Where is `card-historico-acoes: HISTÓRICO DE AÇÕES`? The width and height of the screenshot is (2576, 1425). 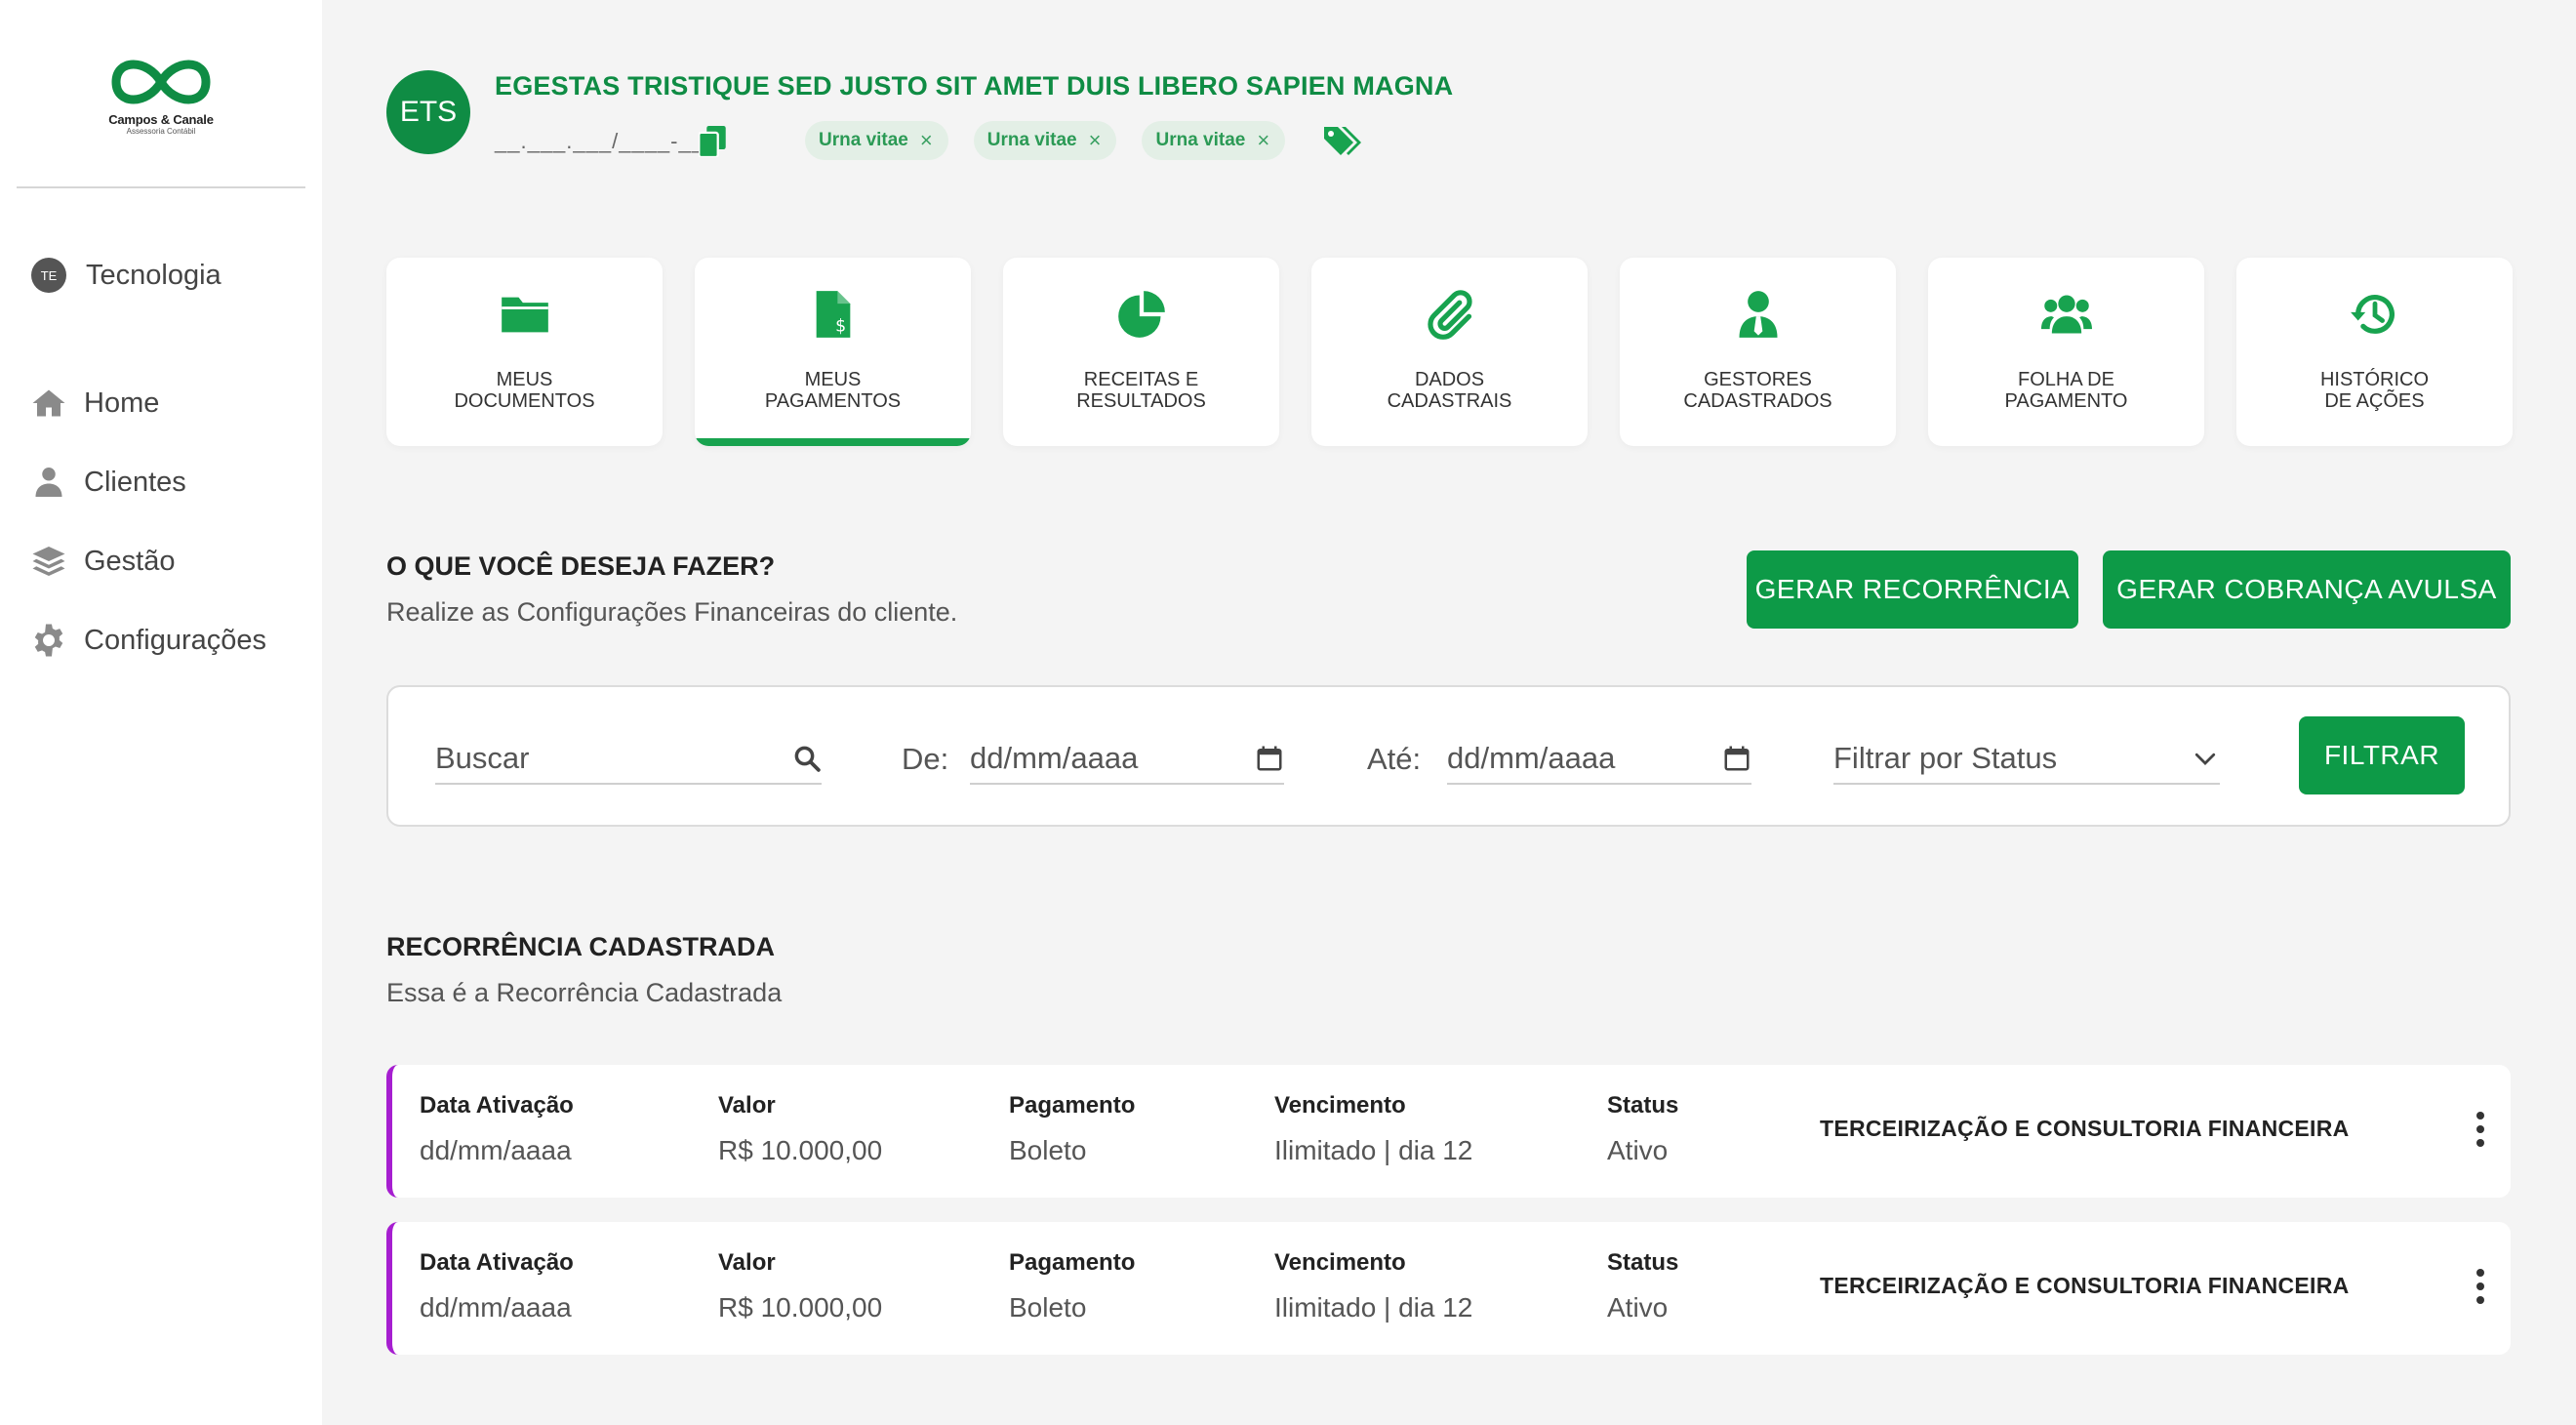 card-historico-acoes: HISTÓRICO DE AÇÕES is located at coordinates (2374, 352).